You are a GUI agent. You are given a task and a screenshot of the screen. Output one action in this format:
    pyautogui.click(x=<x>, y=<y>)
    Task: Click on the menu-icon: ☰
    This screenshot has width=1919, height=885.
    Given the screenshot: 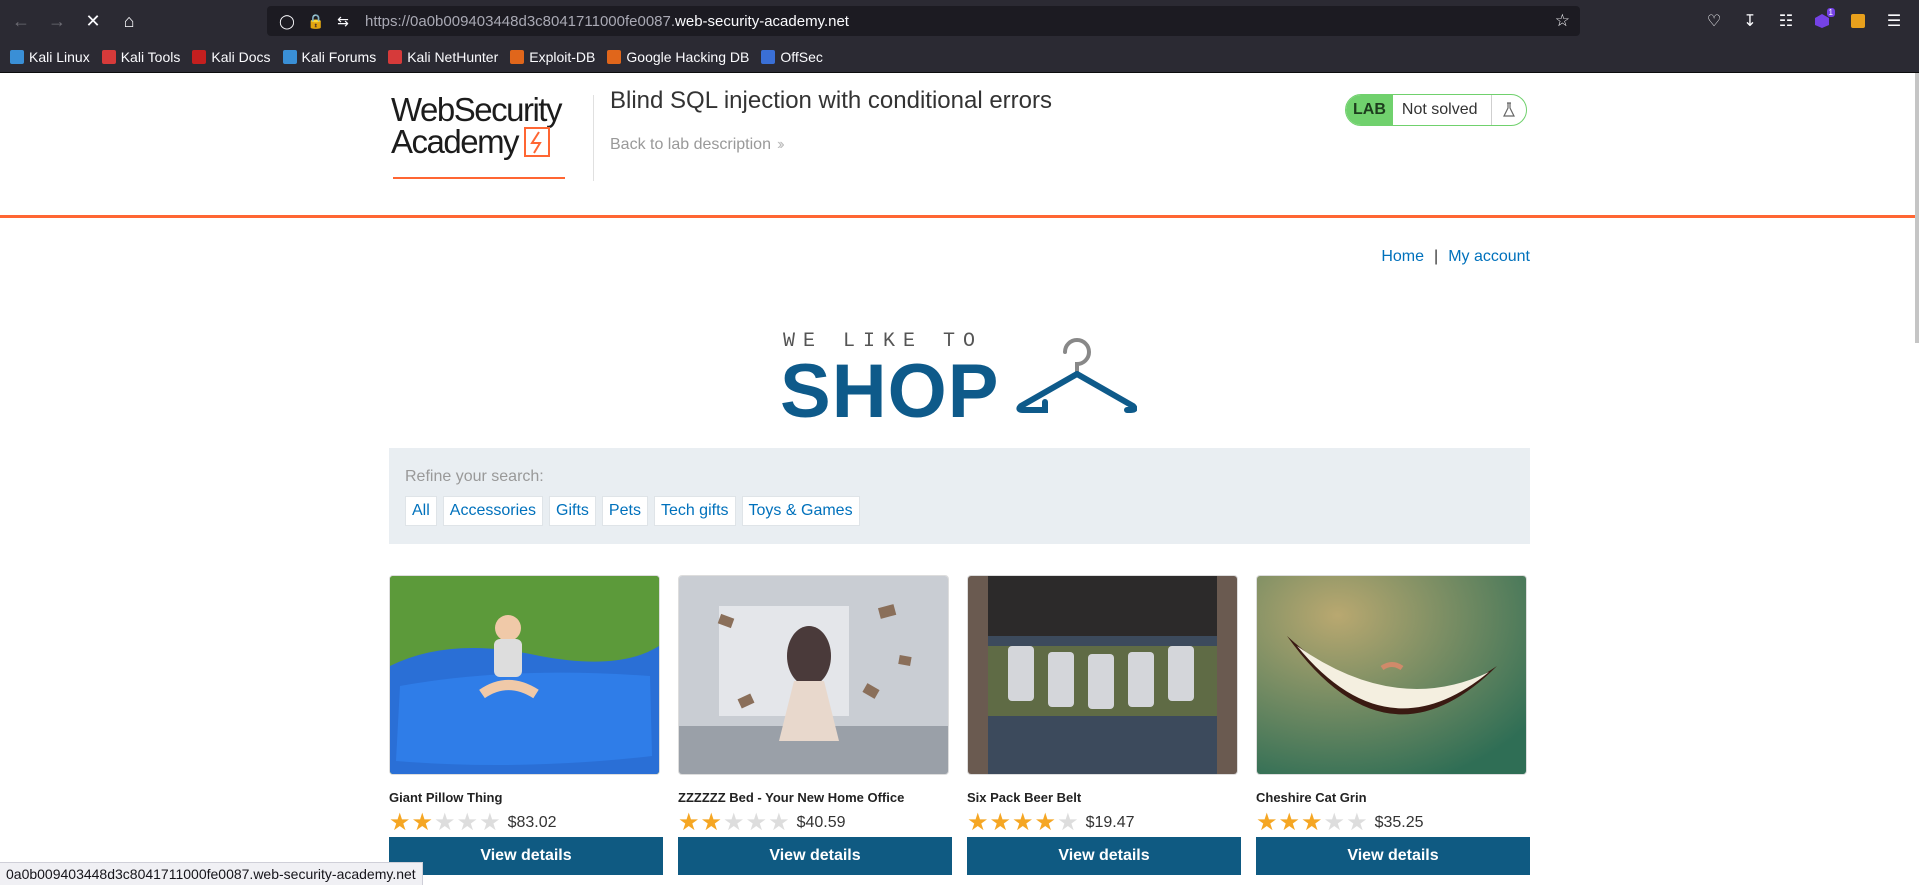 What is the action you would take?
    pyautogui.click(x=1894, y=21)
    